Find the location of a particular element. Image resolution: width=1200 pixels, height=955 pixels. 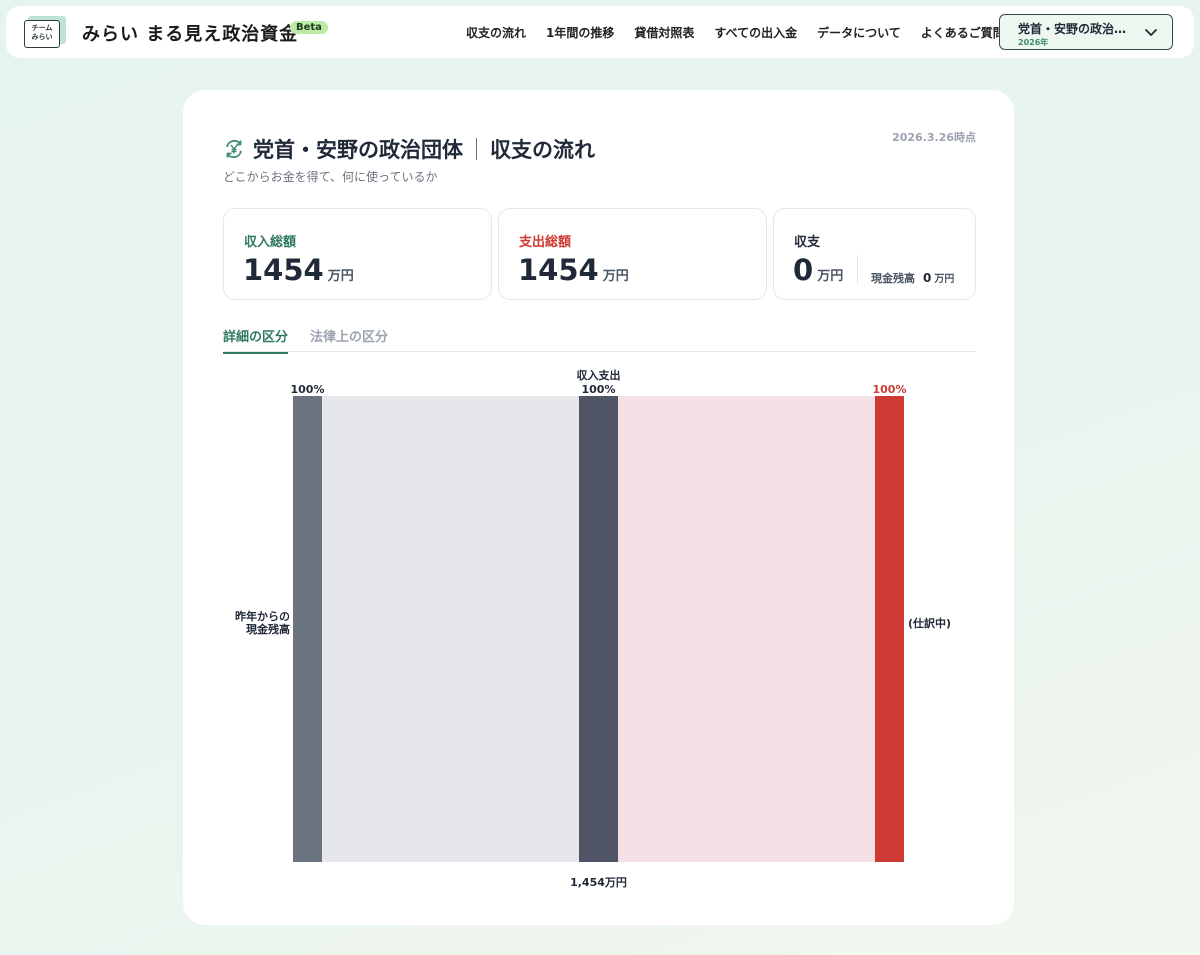

nav-item-balance-sheet: 貸借対照表 is located at coordinates (664, 32).